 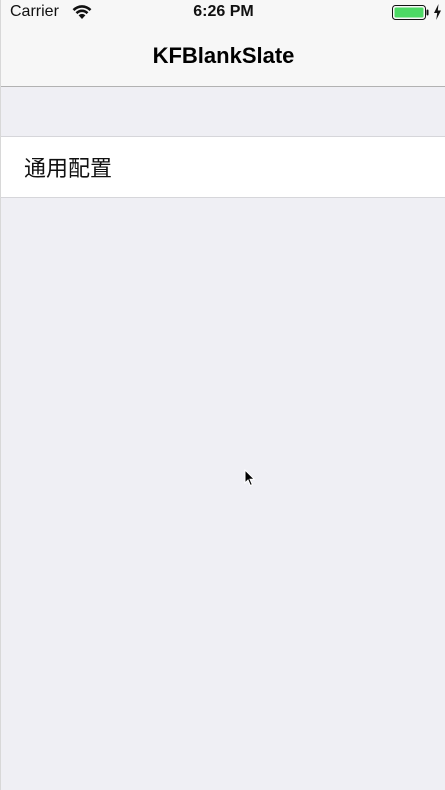 What do you see at coordinates (410, 12) in the screenshot?
I see `battery-icon` at bounding box center [410, 12].